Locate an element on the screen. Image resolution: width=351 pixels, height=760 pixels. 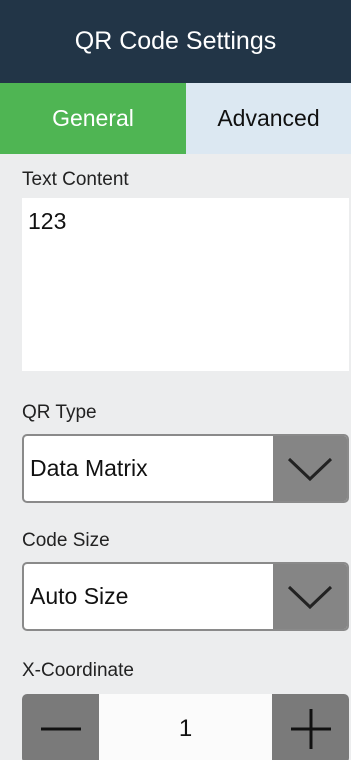
code-size-dropdown-button is located at coordinates (310, 596).